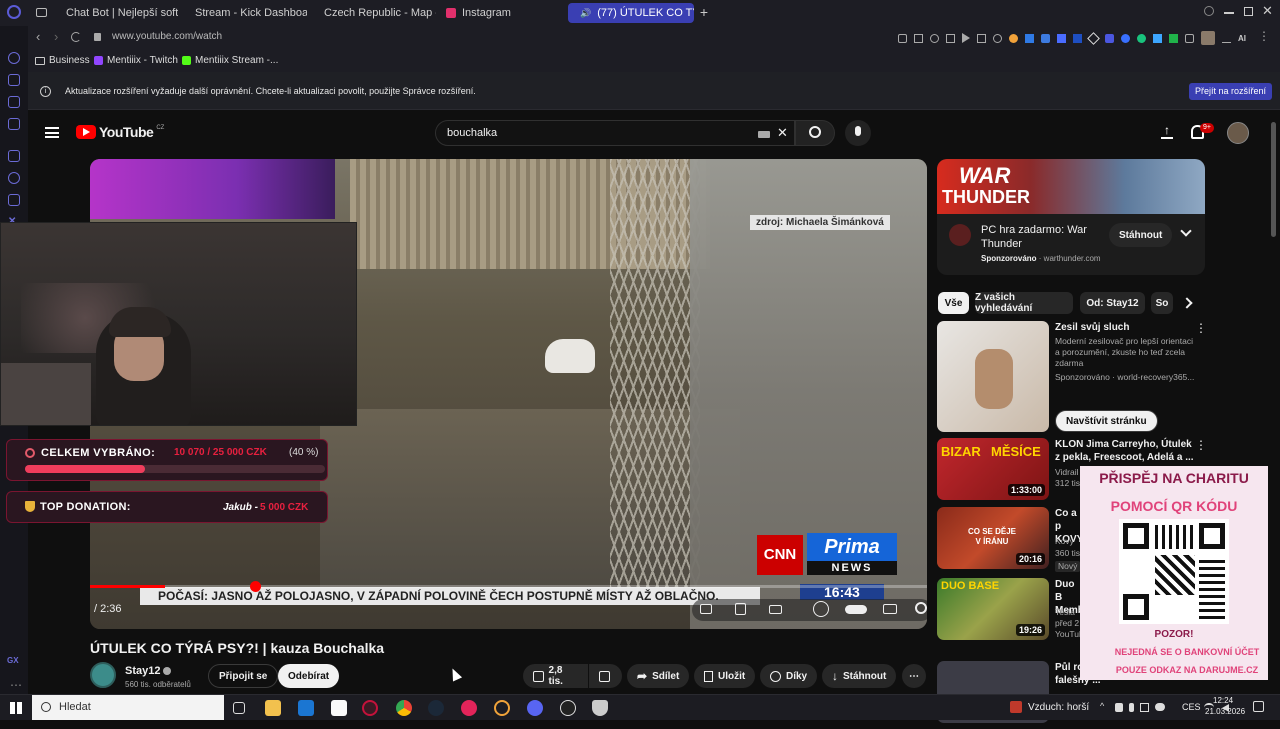 The height and width of the screenshot is (729, 1280). I want to click on file-explorer-icon, so click(273, 708).